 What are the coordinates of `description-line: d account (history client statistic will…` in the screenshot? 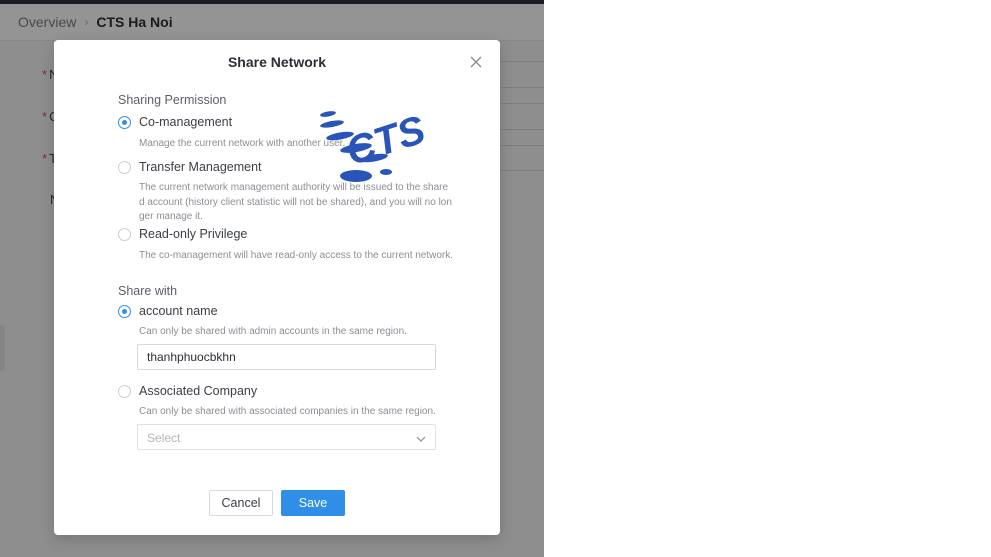 It's located at (295, 202).